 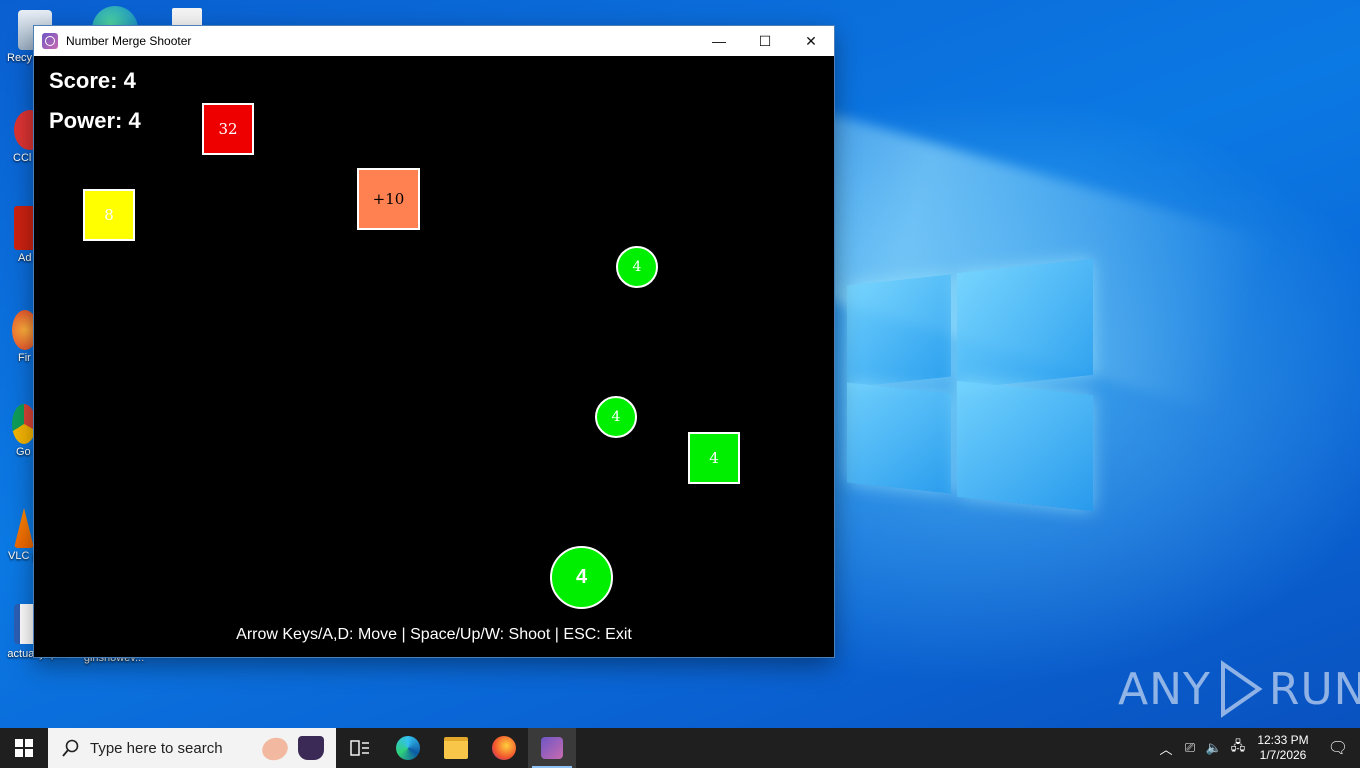 What do you see at coordinates (1241, 689) in the screenshot?
I see `play-icon` at bounding box center [1241, 689].